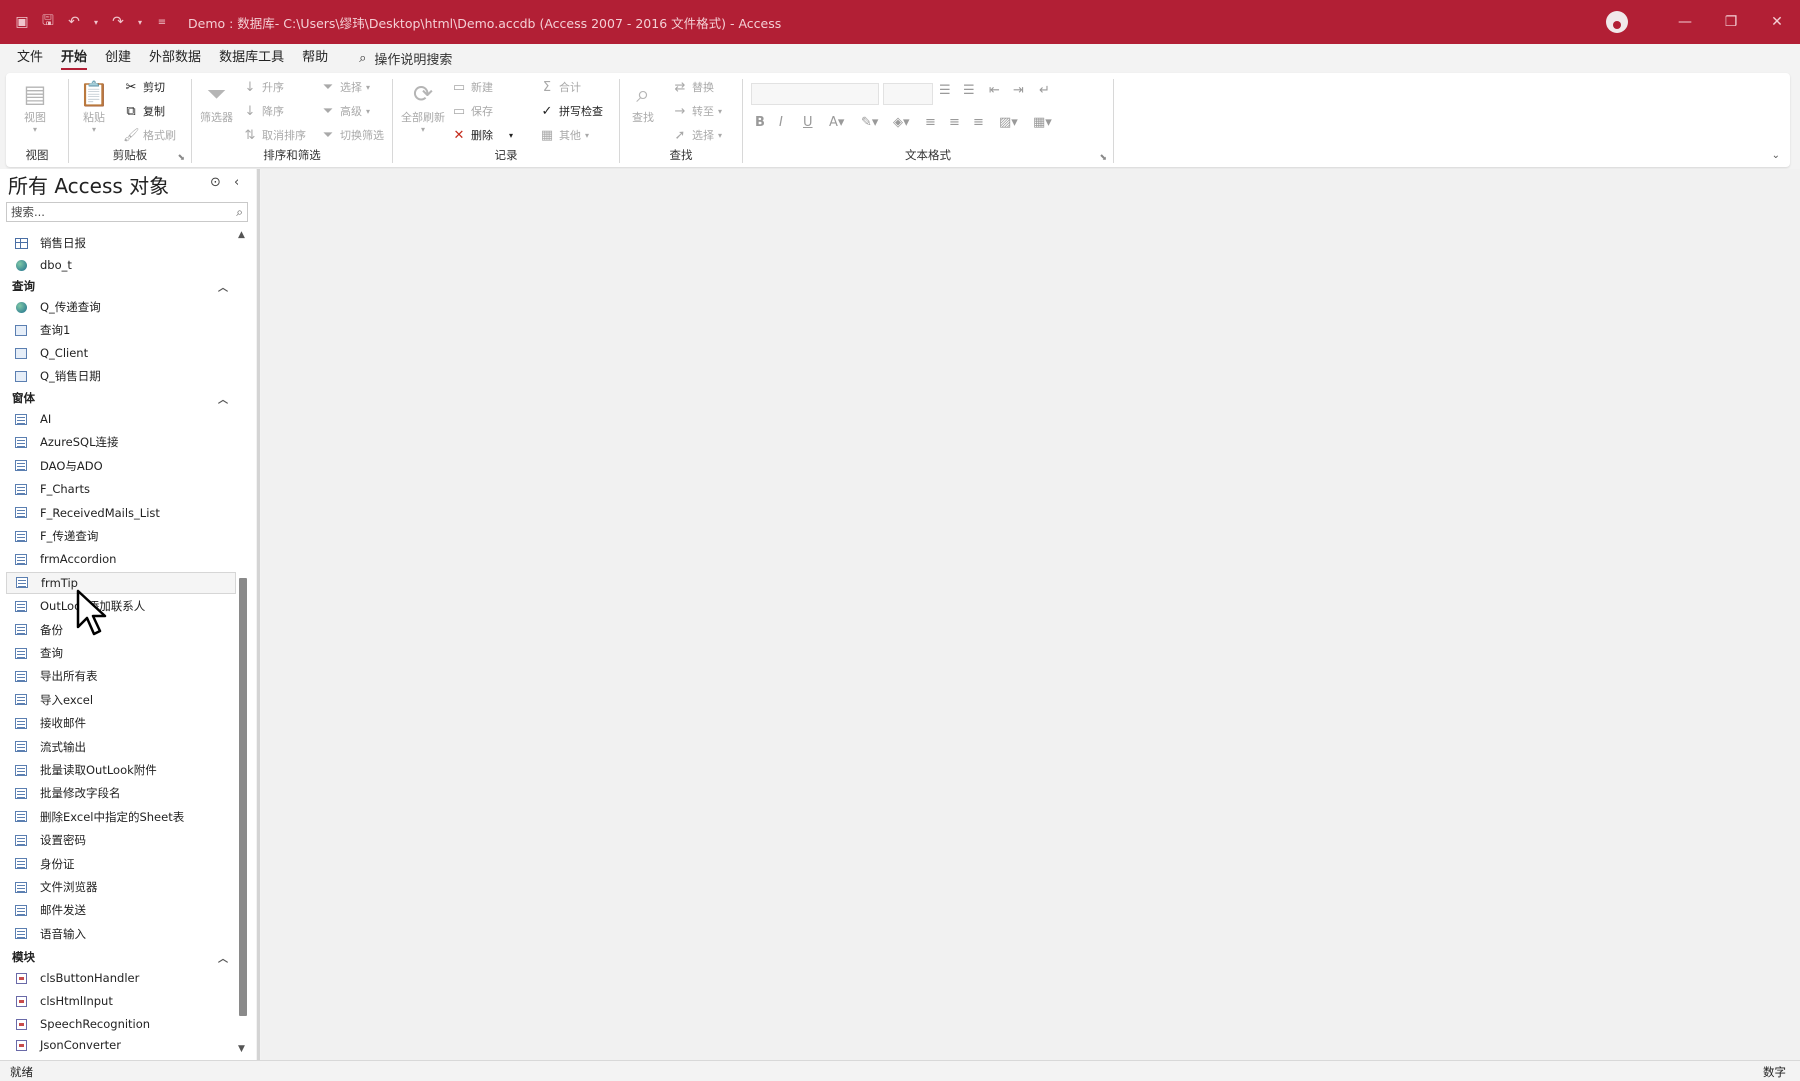 The image size is (1800, 1081). I want to click on redo-dropdown-icon: ▾, so click(140, 22).